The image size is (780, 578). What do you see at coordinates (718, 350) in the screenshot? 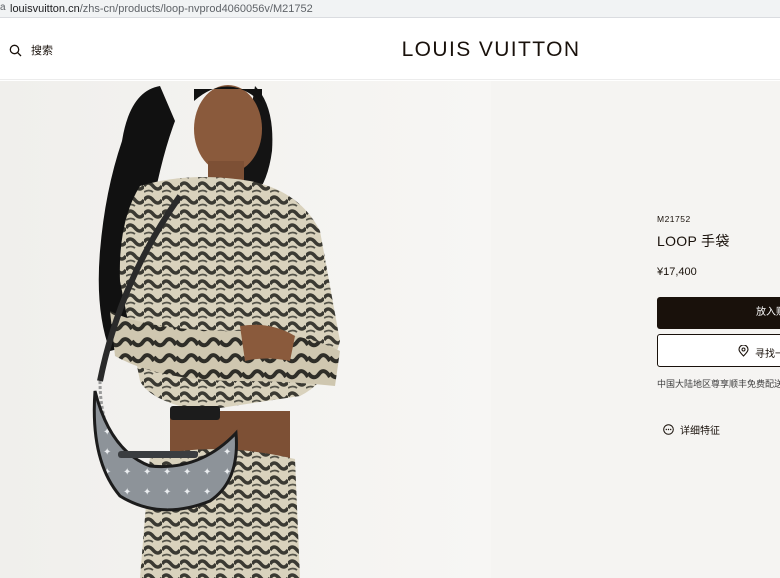
I see `find-in-store-button: 寻找一` at bounding box center [718, 350].